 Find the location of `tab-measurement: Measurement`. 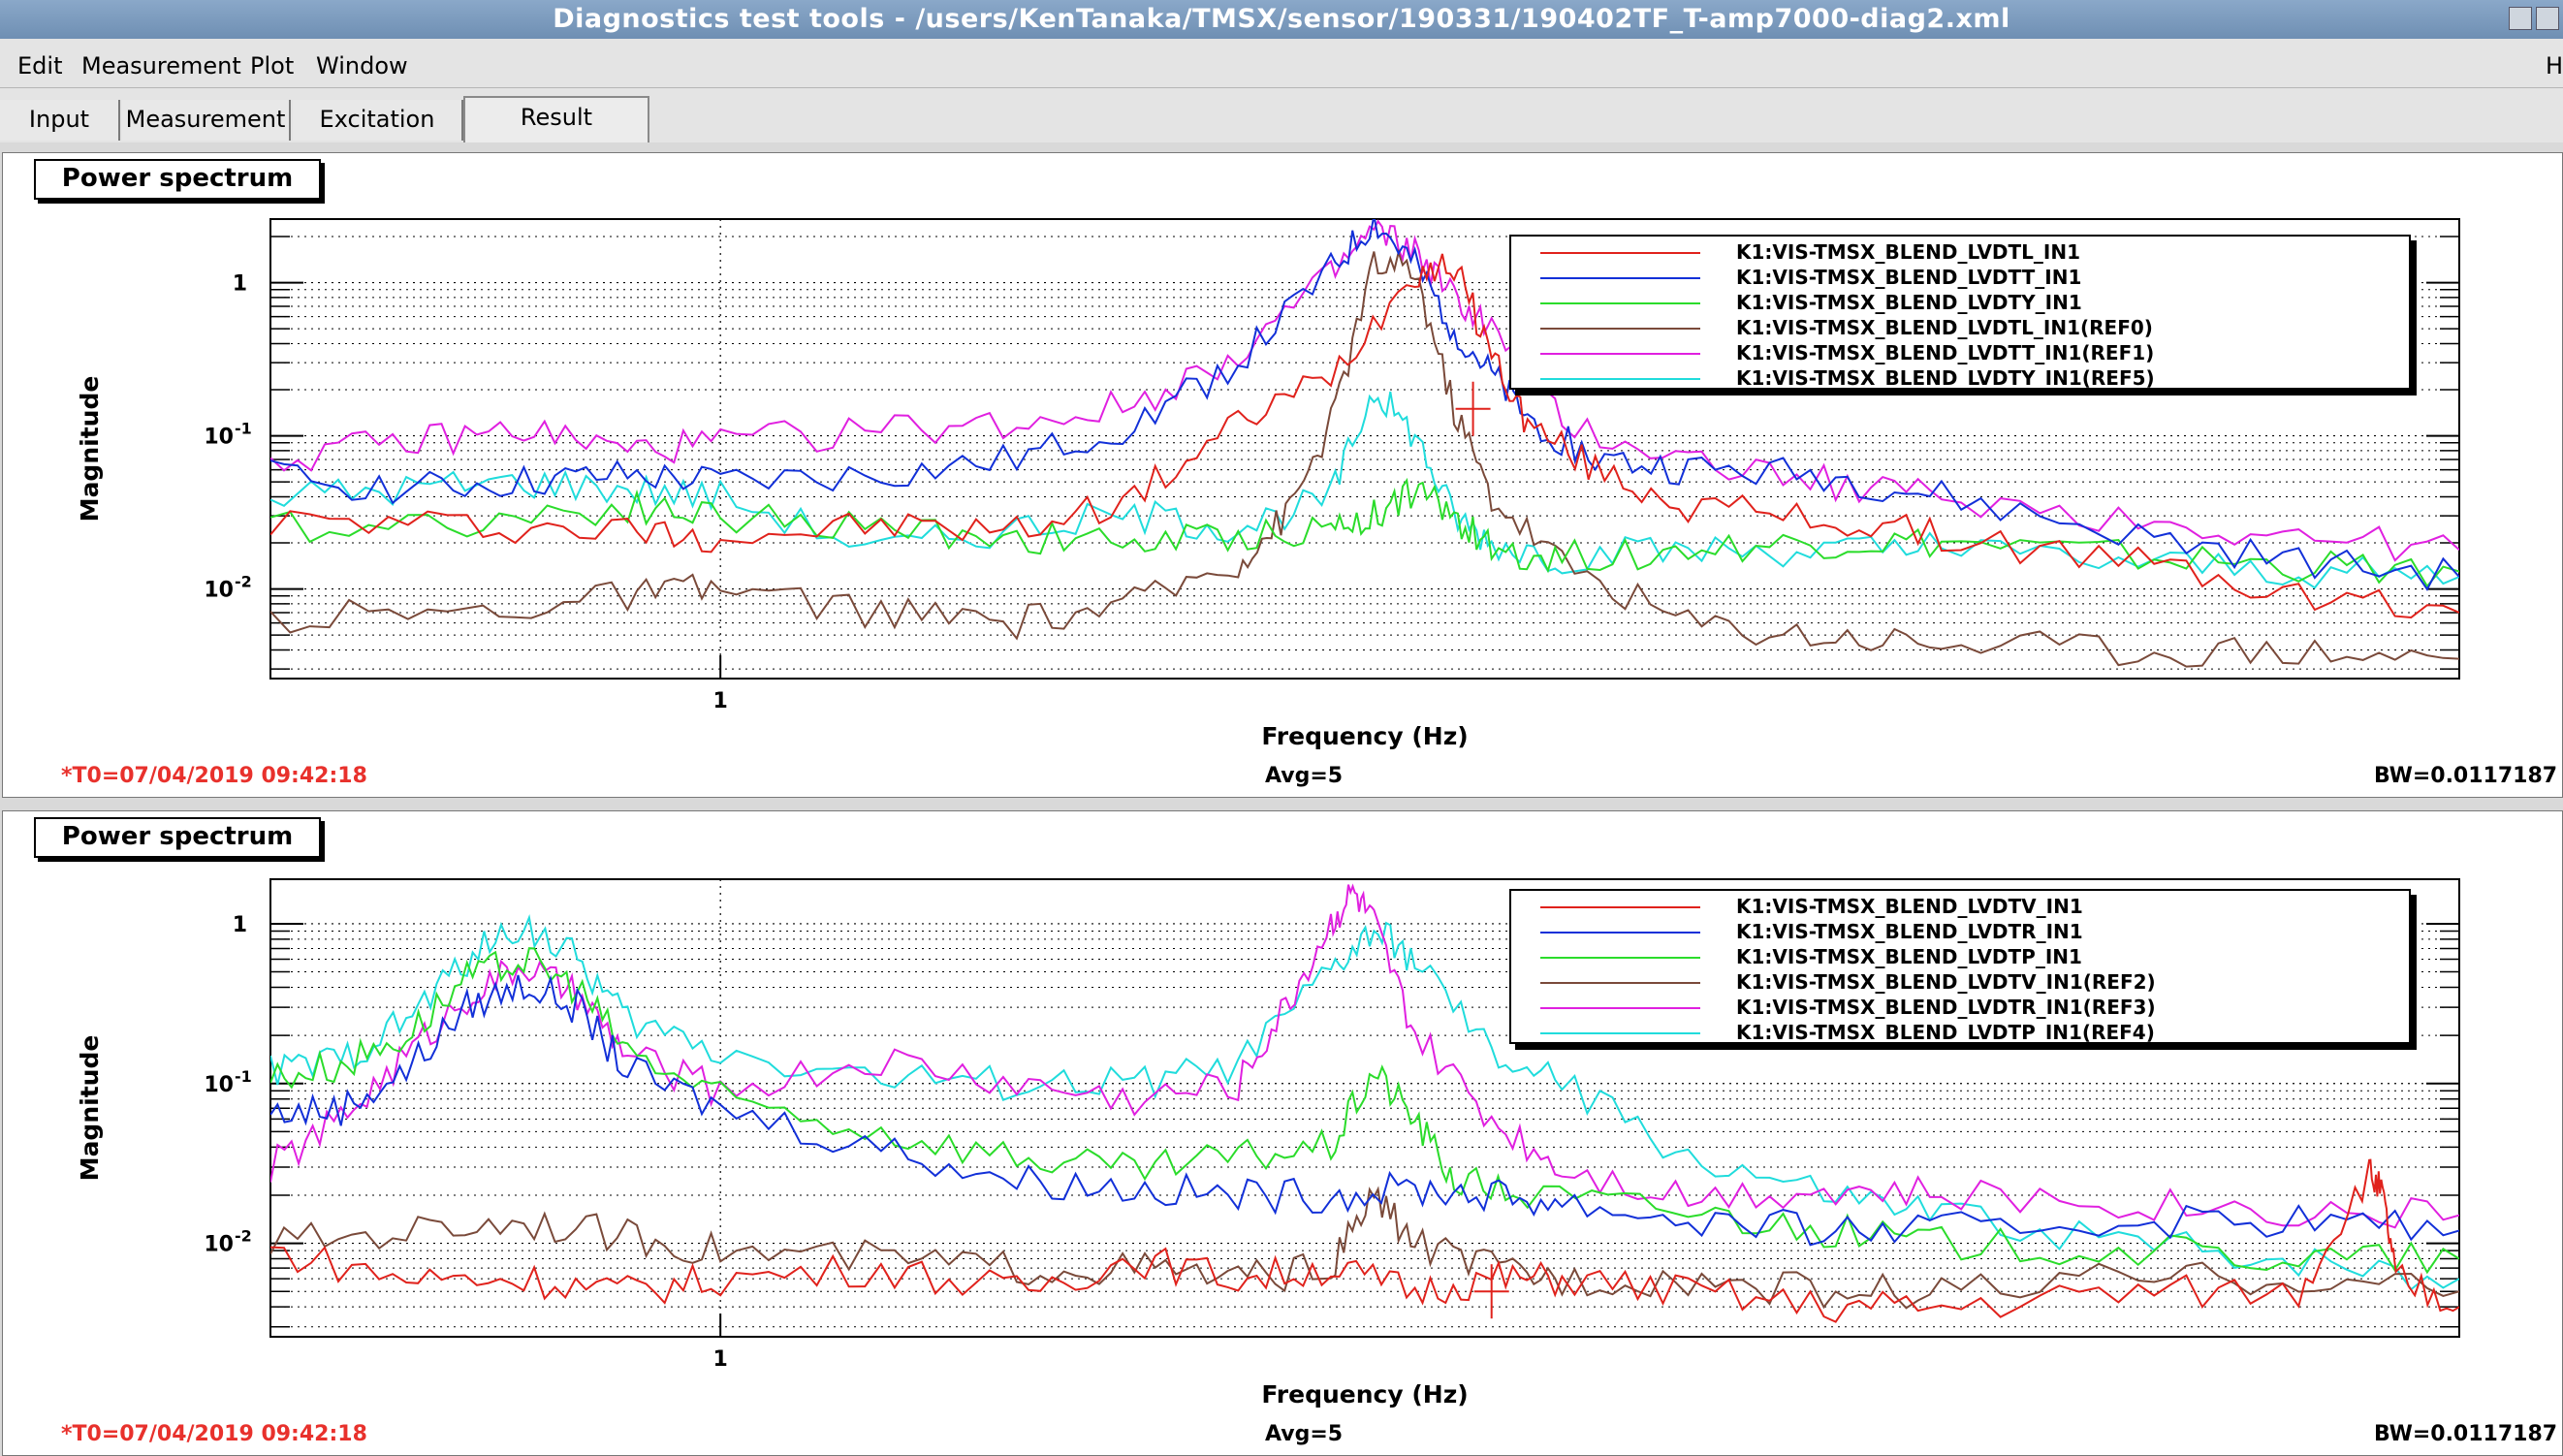

tab-measurement: Measurement is located at coordinates (206, 120).